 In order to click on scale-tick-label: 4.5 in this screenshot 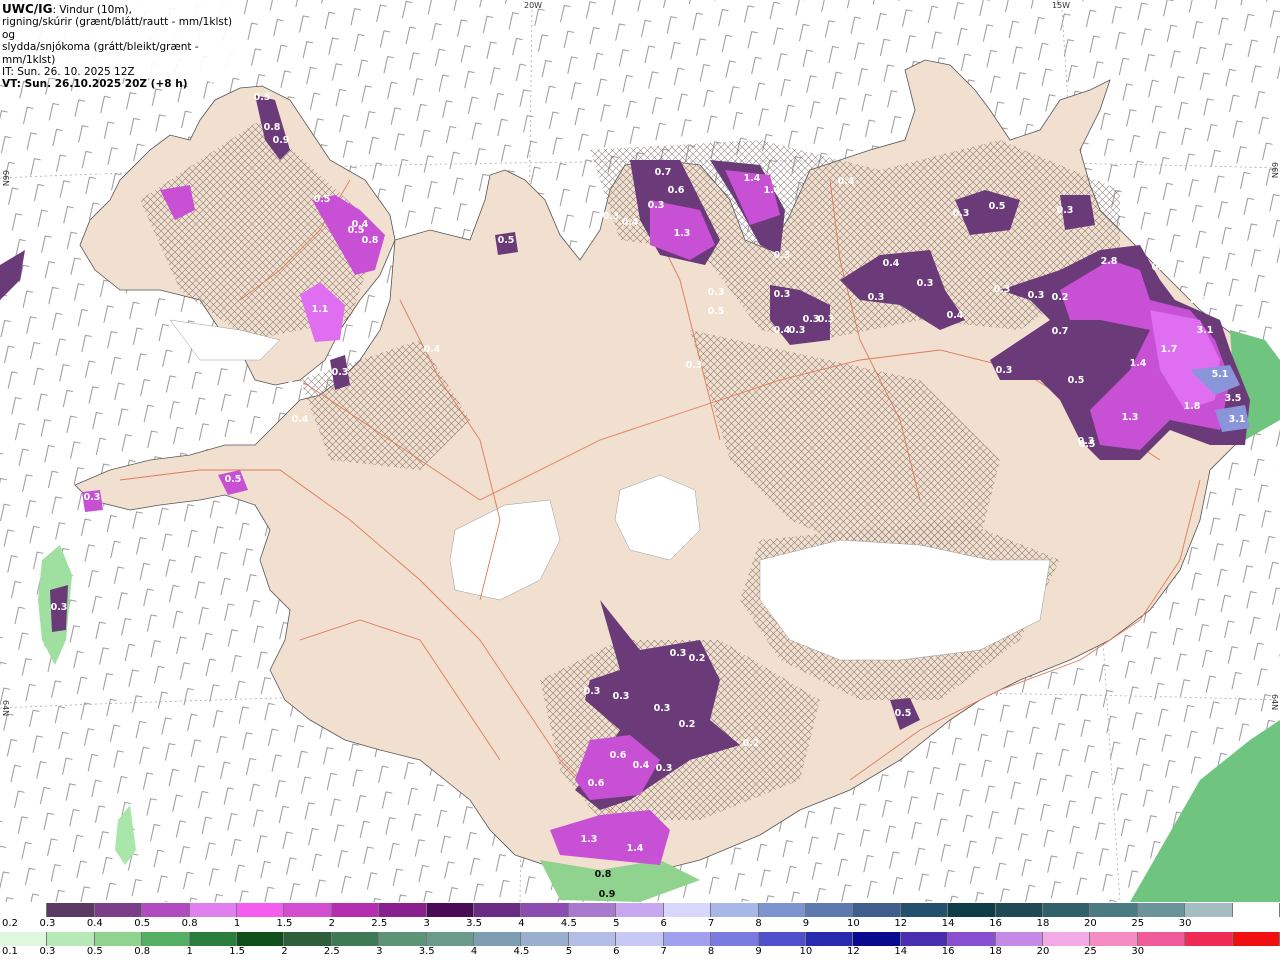, I will do `click(568, 923)`.